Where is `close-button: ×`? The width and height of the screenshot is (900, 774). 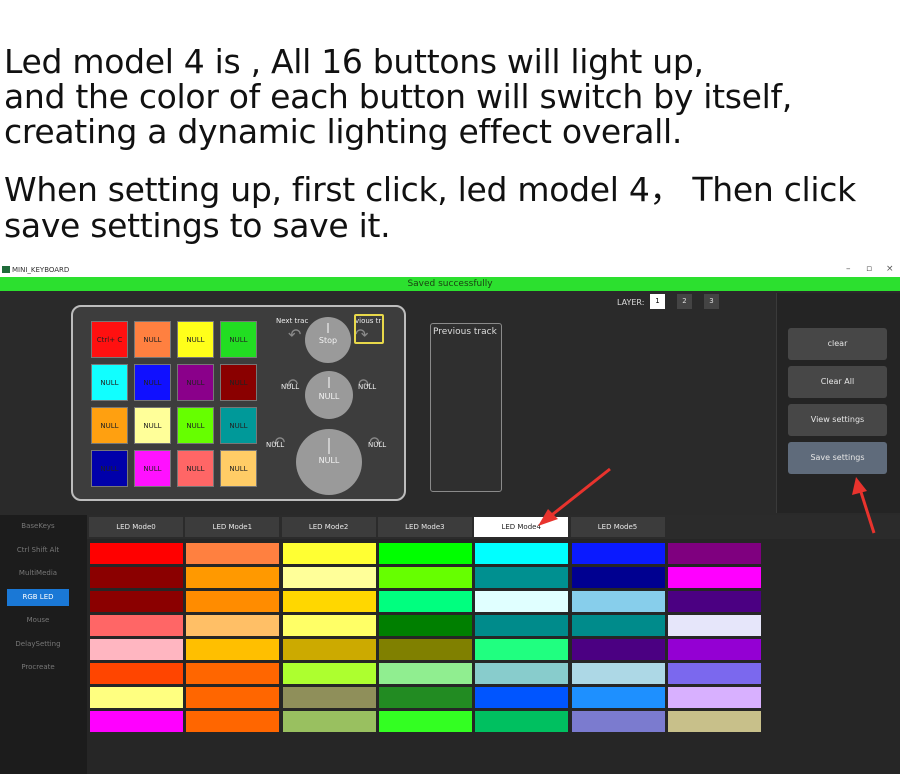
close-button: × is located at coordinates (890, 269).